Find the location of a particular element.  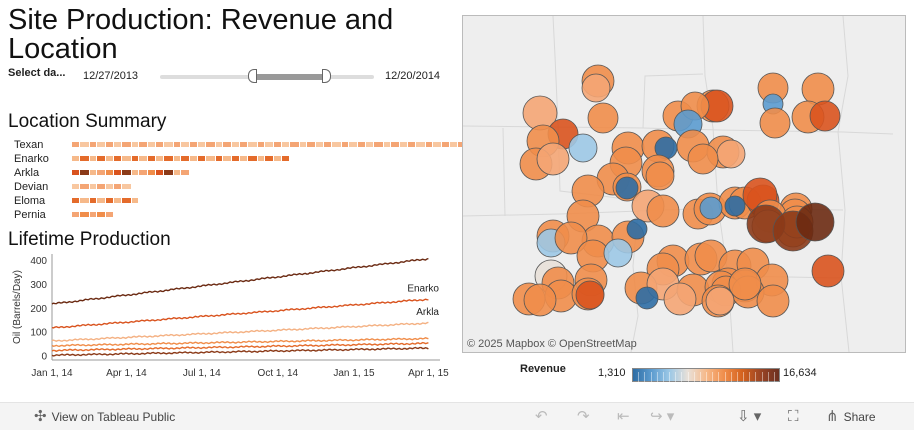

location-row: Eloma is located at coordinates (234, 201).